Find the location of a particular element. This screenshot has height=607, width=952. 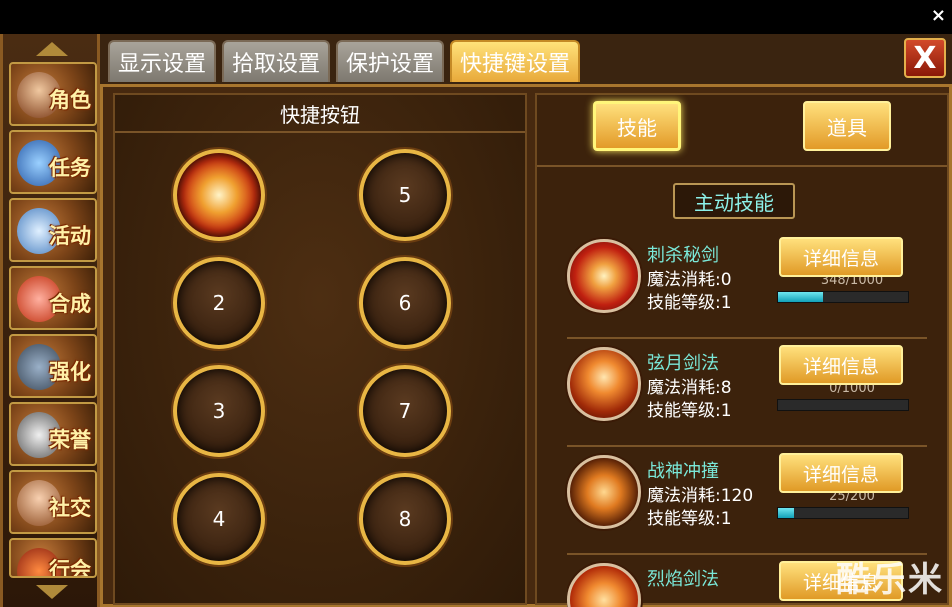

sidebar-item-enhance: 强化 is located at coordinates (53, 366).